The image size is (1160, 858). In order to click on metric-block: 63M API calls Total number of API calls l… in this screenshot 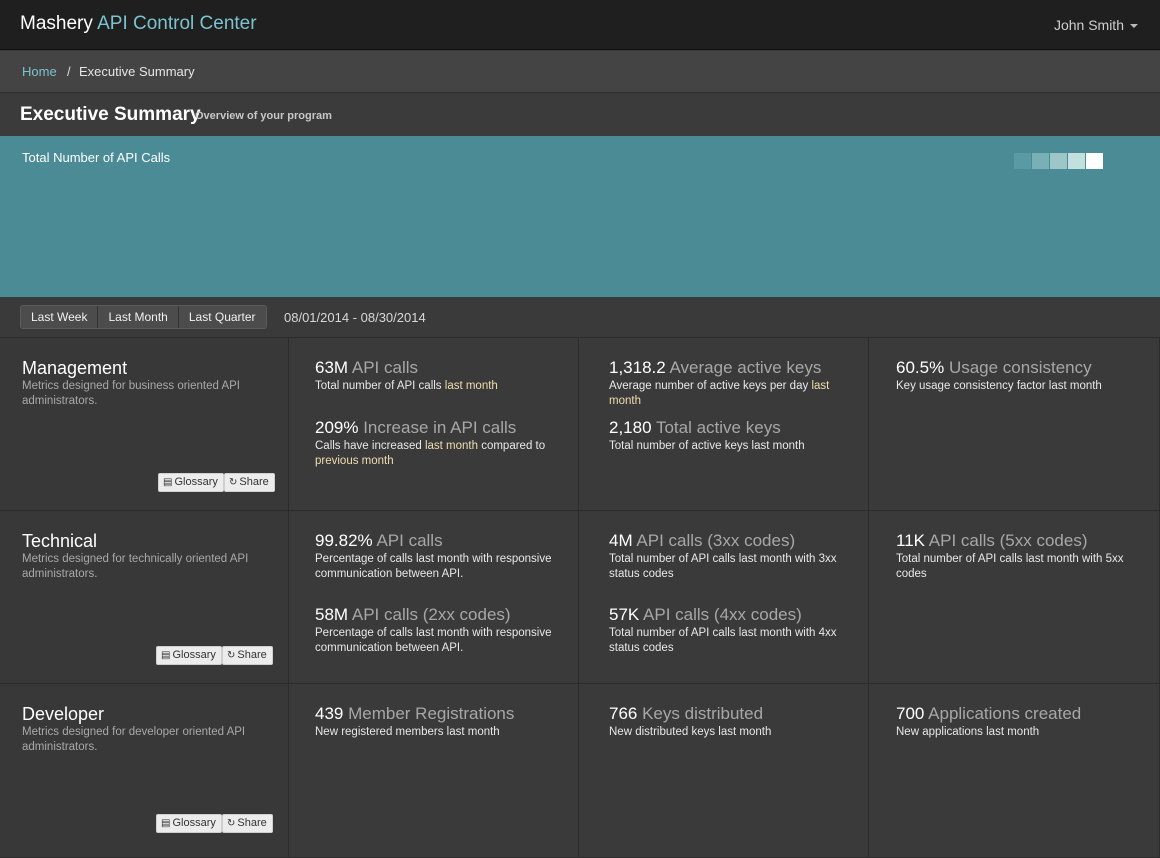, I will do `click(440, 376)`.